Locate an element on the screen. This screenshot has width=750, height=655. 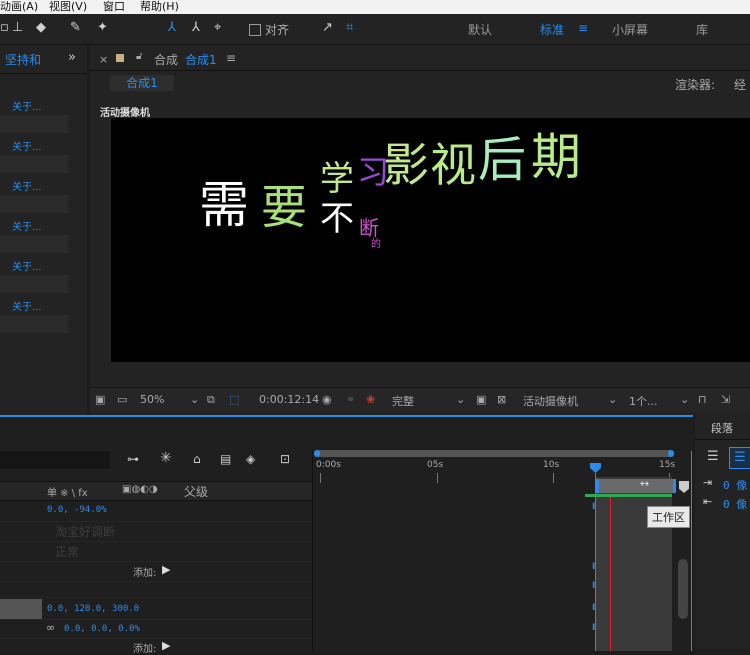
workspace-standard: 标准 is located at coordinates (552, 29).